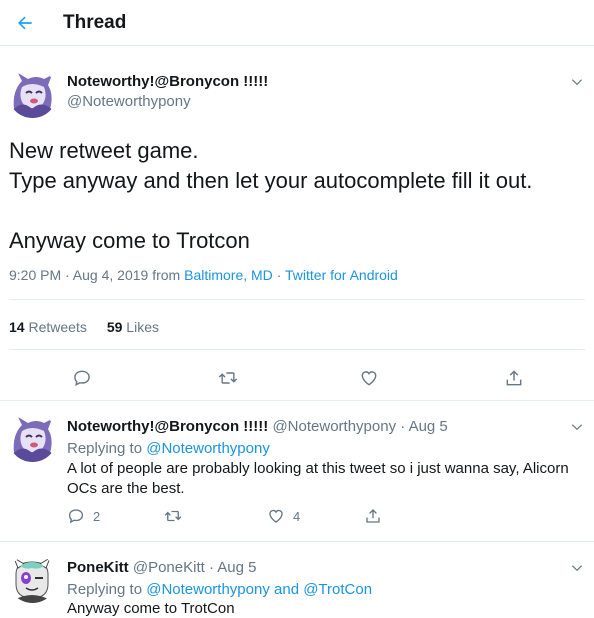 The height and width of the screenshot is (618, 594). I want to click on thread-header: Thread, so click(297, 23).